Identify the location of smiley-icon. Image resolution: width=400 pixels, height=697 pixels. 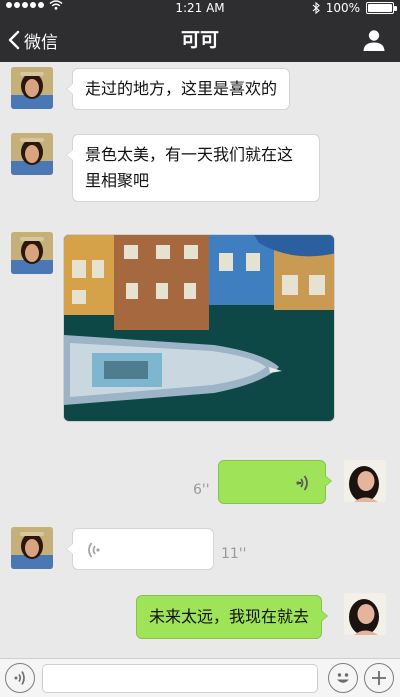
(343, 678).